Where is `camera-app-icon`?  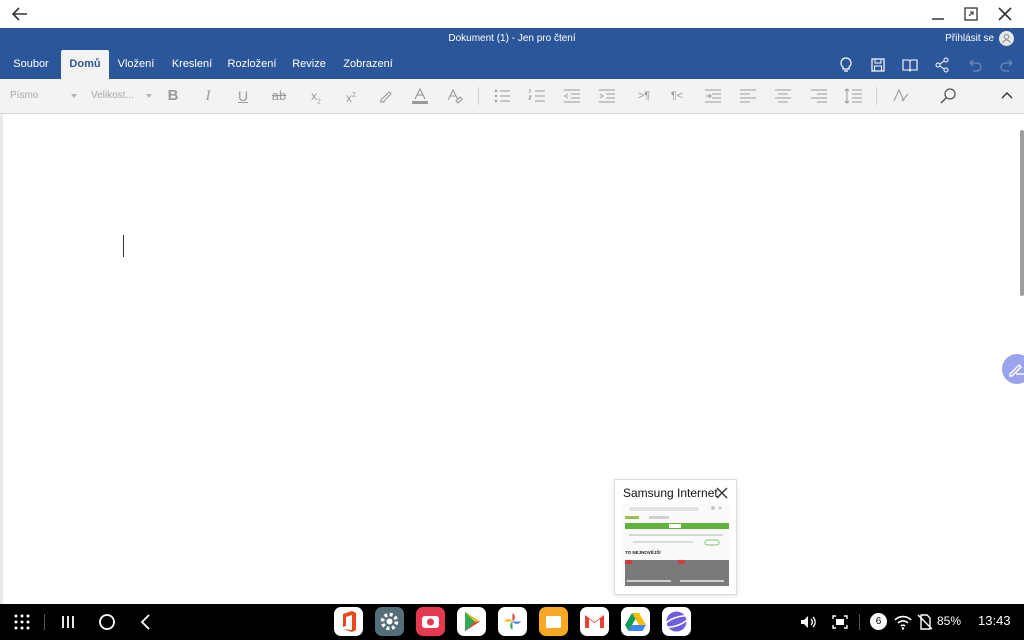 camera-app-icon is located at coordinates (430, 621).